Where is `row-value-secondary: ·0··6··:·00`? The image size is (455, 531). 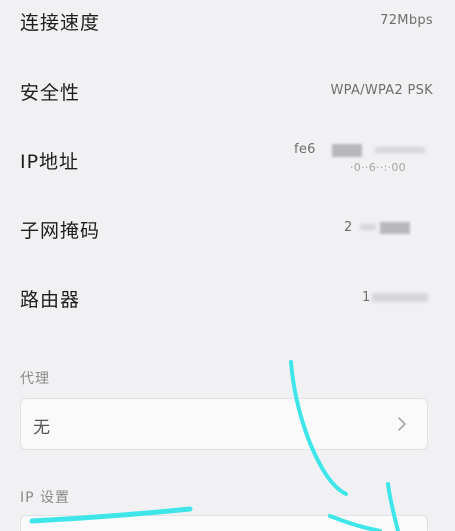 row-value-secondary: ·0··6··:·00 is located at coordinates (378, 167).